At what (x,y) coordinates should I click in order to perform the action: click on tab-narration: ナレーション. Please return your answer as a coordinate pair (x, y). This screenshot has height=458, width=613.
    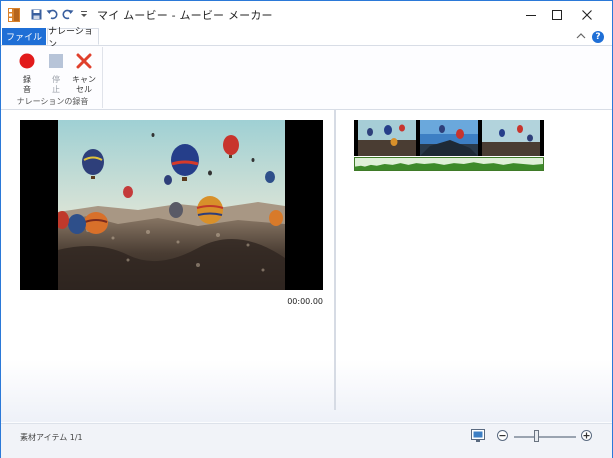
    Looking at the image, I should click on (73, 38).